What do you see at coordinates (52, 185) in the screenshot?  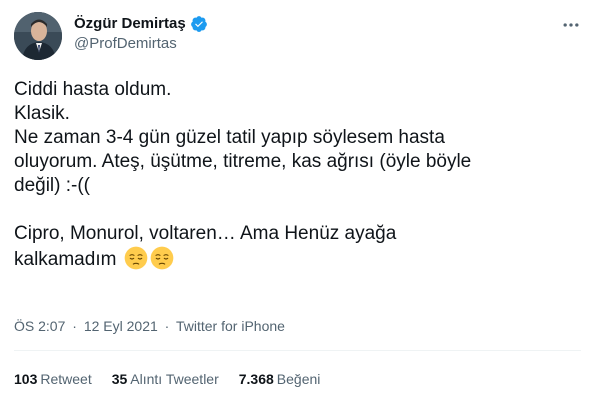 I see `tweet-line: değil) :-((` at bounding box center [52, 185].